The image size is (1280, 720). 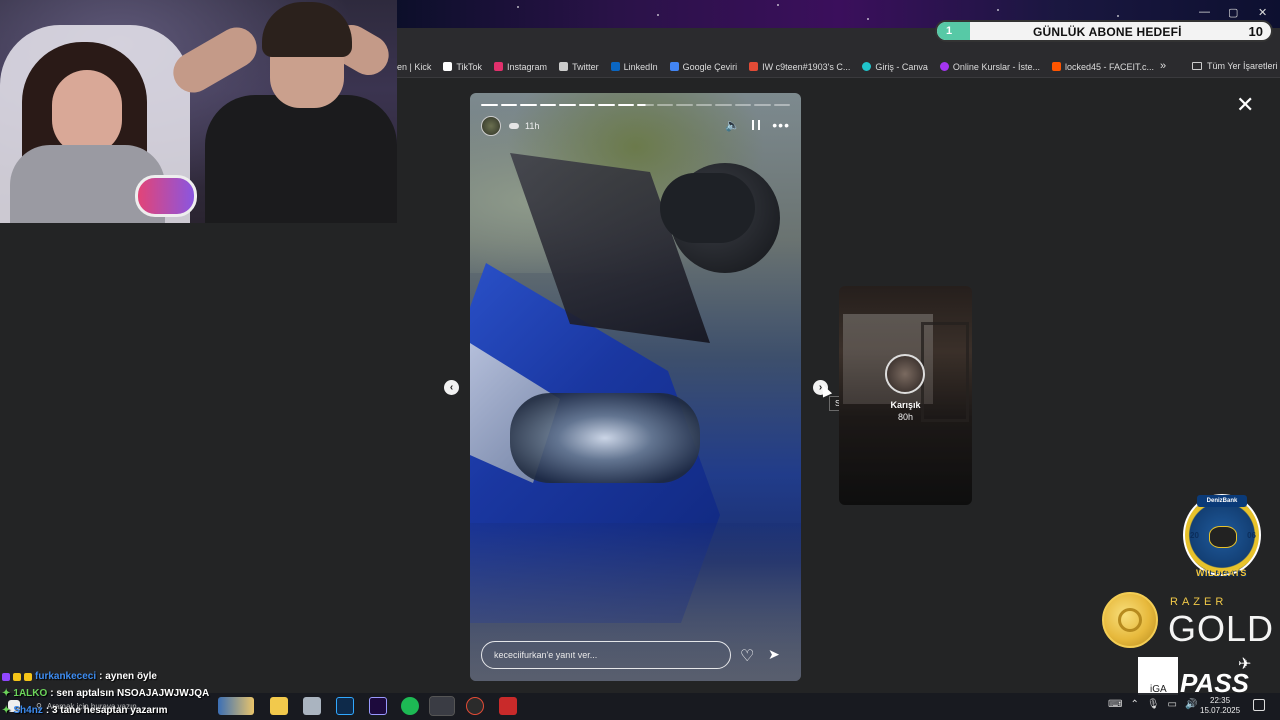 What do you see at coordinates (1259, 705) in the screenshot?
I see `notification-icon` at bounding box center [1259, 705].